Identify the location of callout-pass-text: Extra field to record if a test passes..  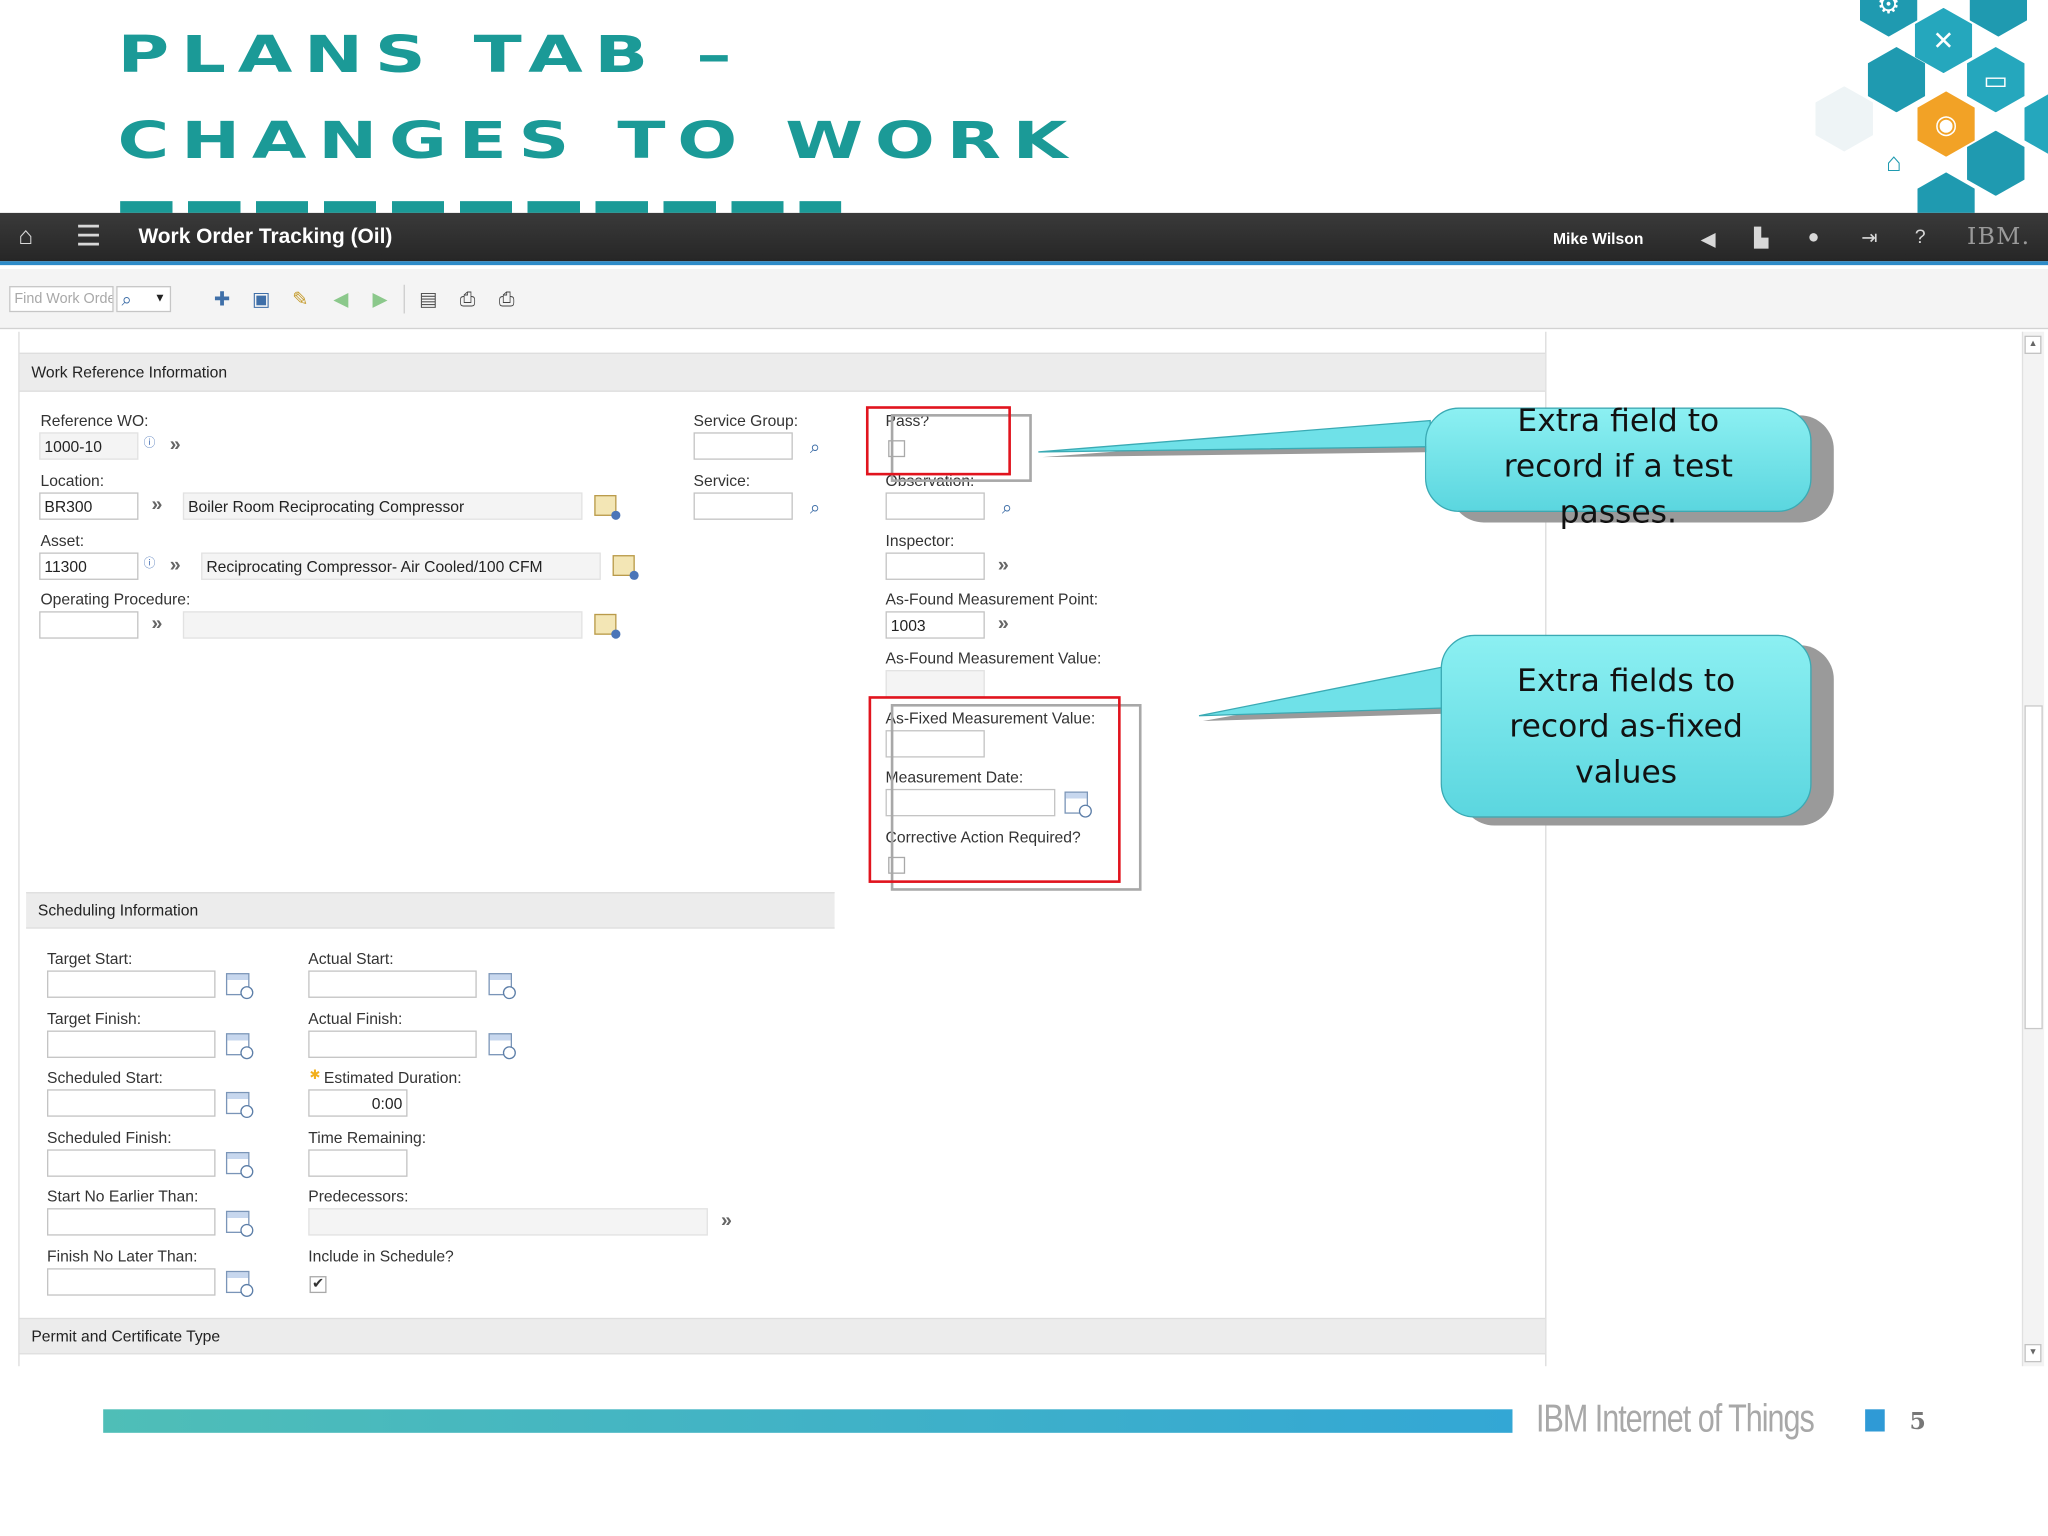
(1618, 465).